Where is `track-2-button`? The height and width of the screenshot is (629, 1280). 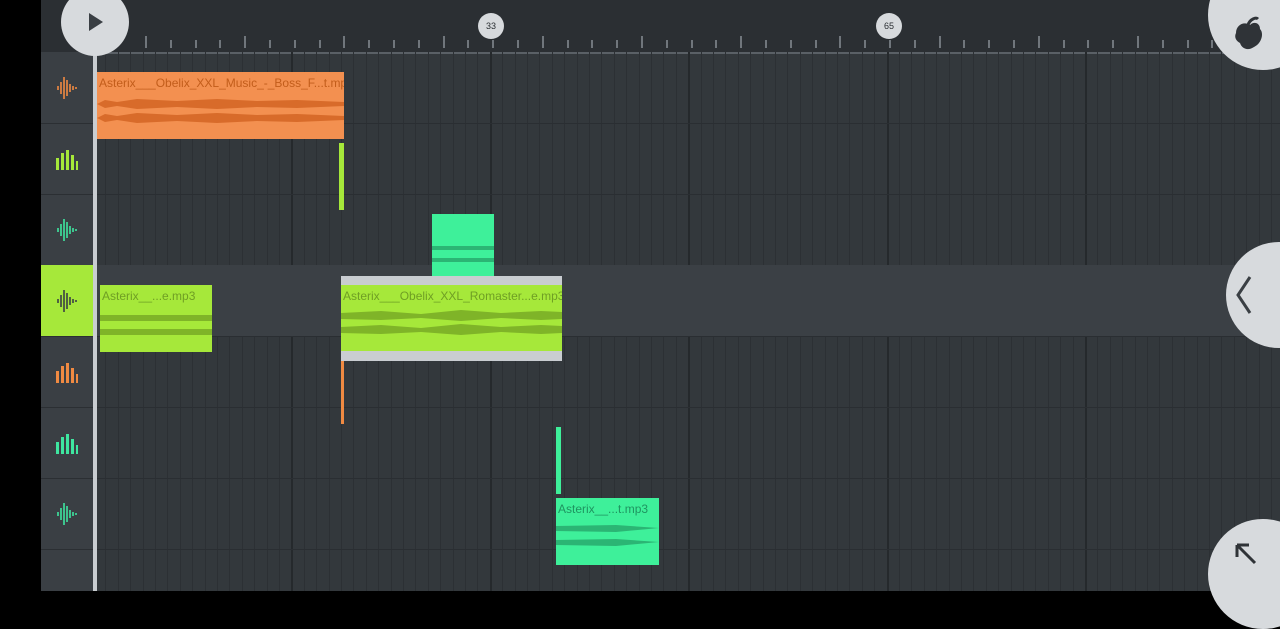
track-2-button is located at coordinates (67, 159).